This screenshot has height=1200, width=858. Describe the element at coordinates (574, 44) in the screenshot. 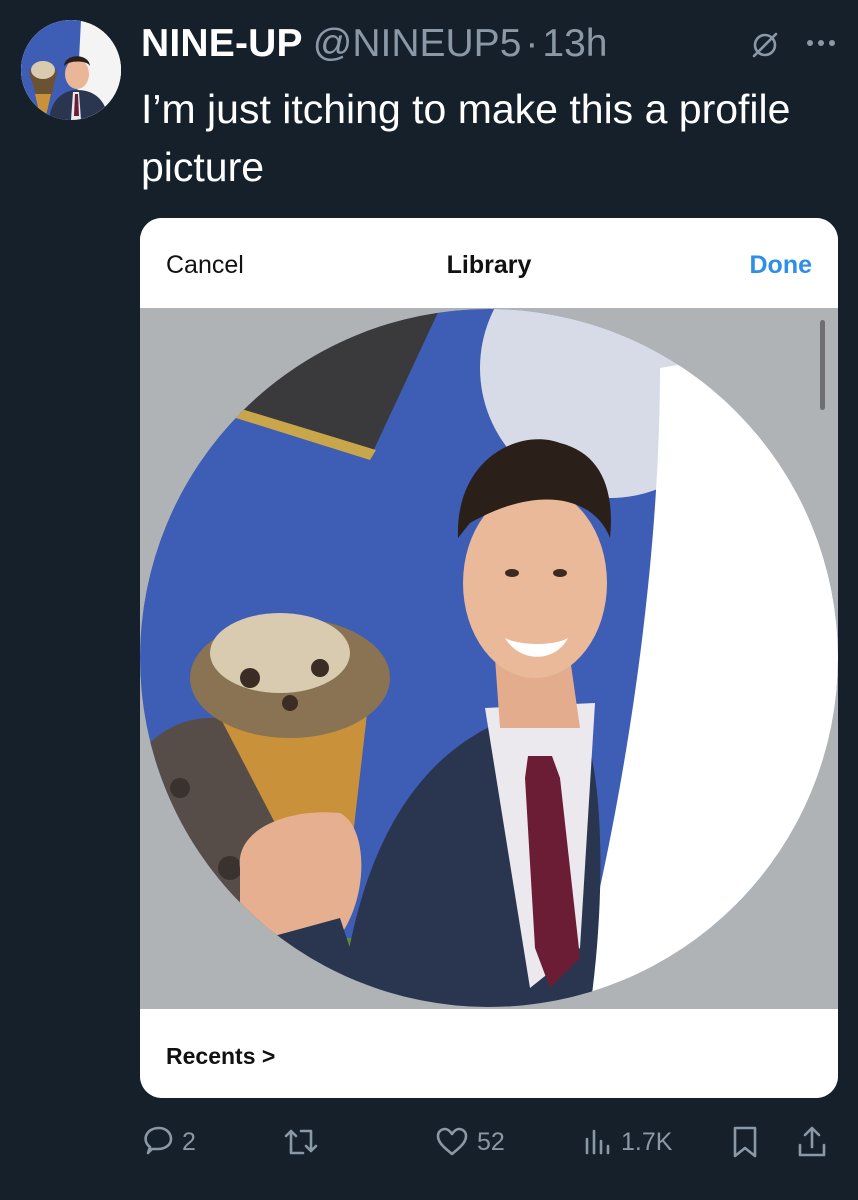

I see `timestamp: 13h` at that location.